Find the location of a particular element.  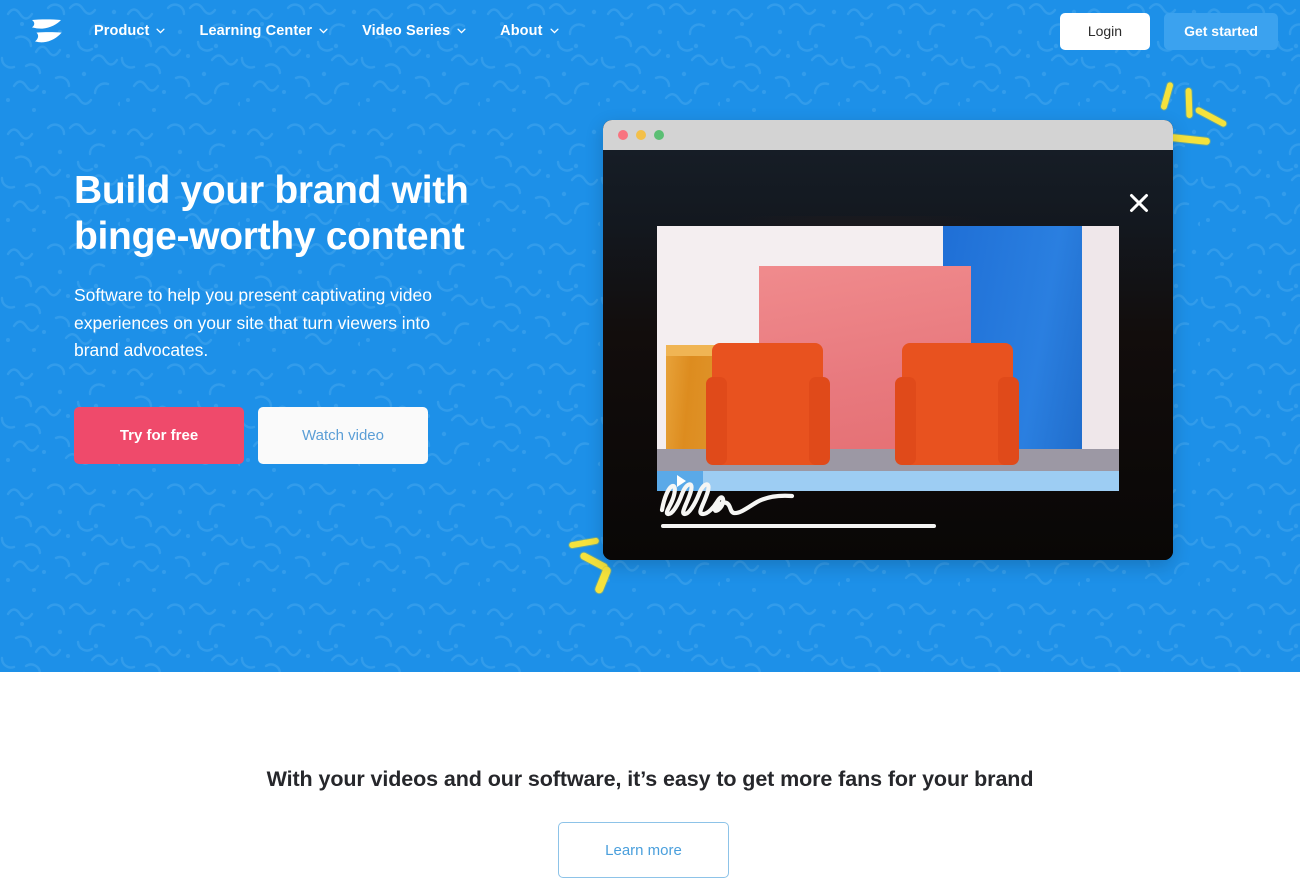

nav-item-product: Product is located at coordinates (130, 31).